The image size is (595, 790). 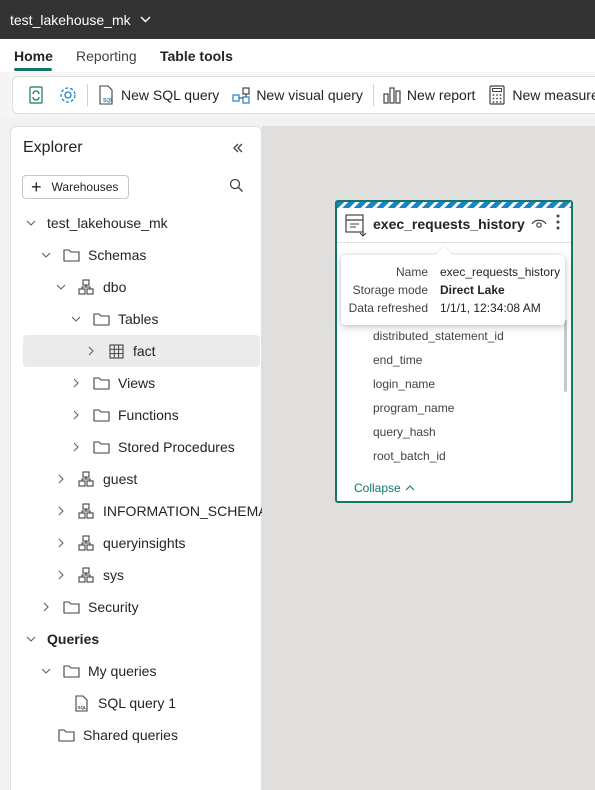 I want to click on more-options-icon, so click(x=558, y=224).